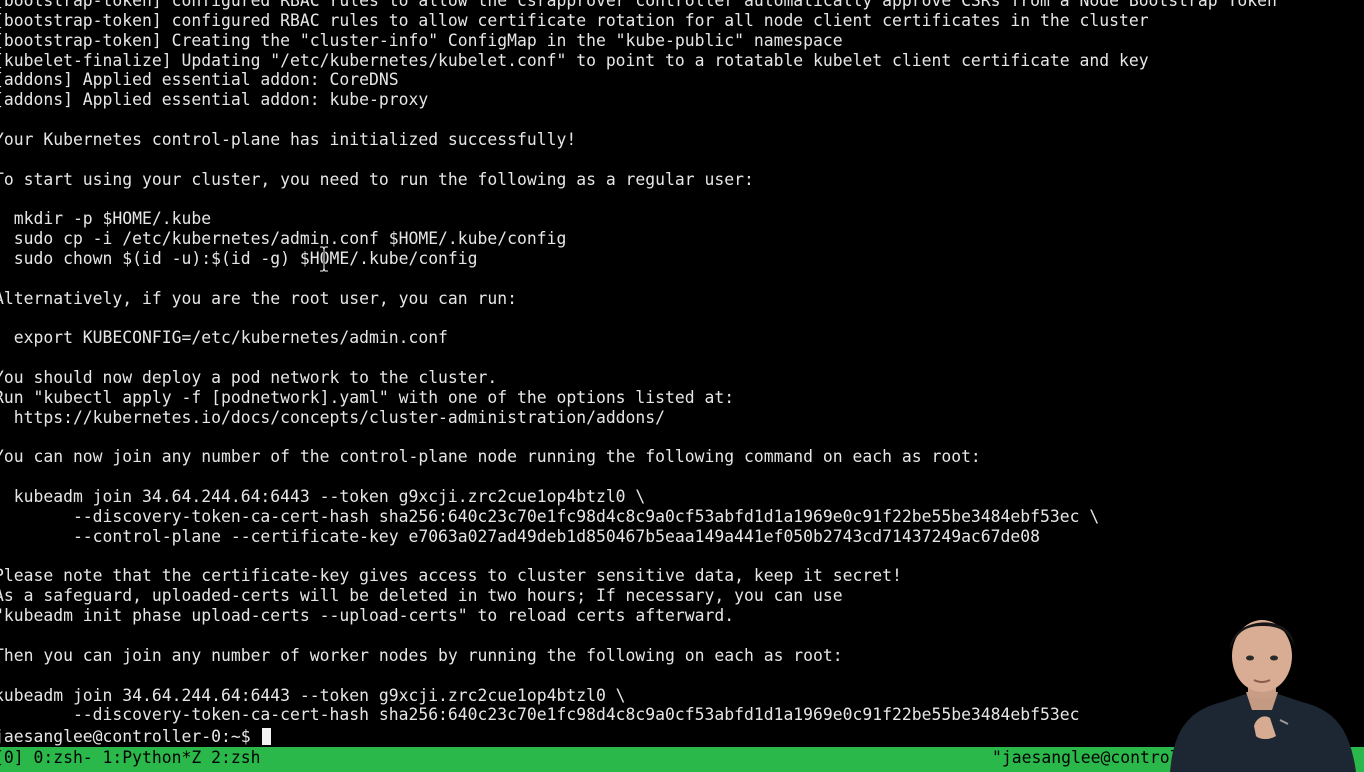 The width and height of the screenshot is (1364, 772). What do you see at coordinates (1263, 696) in the screenshot?
I see `presenter-video-overlay` at bounding box center [1263, 696].